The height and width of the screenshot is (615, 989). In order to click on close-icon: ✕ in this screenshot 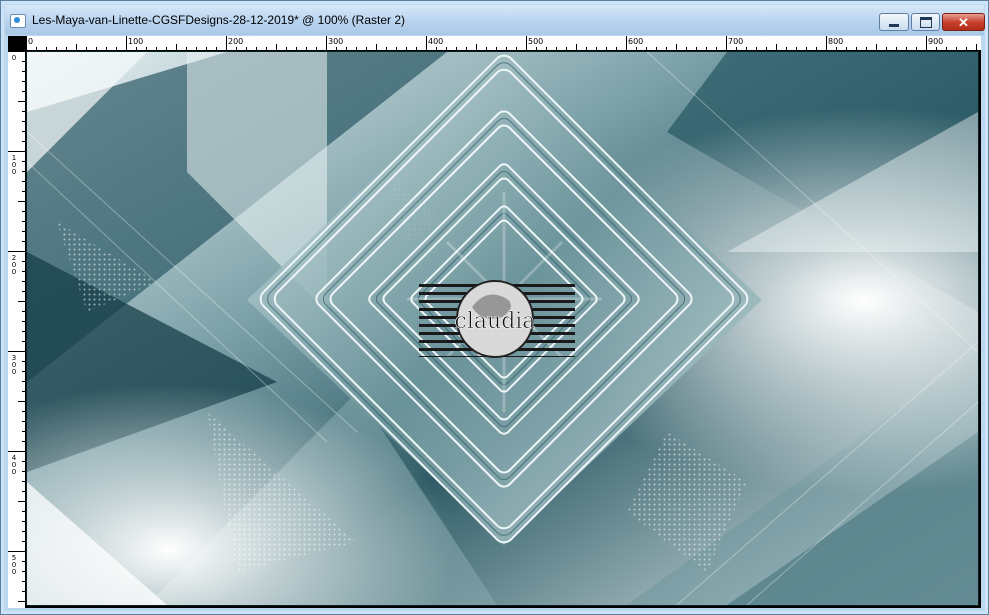, I will do `click(963, 22)`.